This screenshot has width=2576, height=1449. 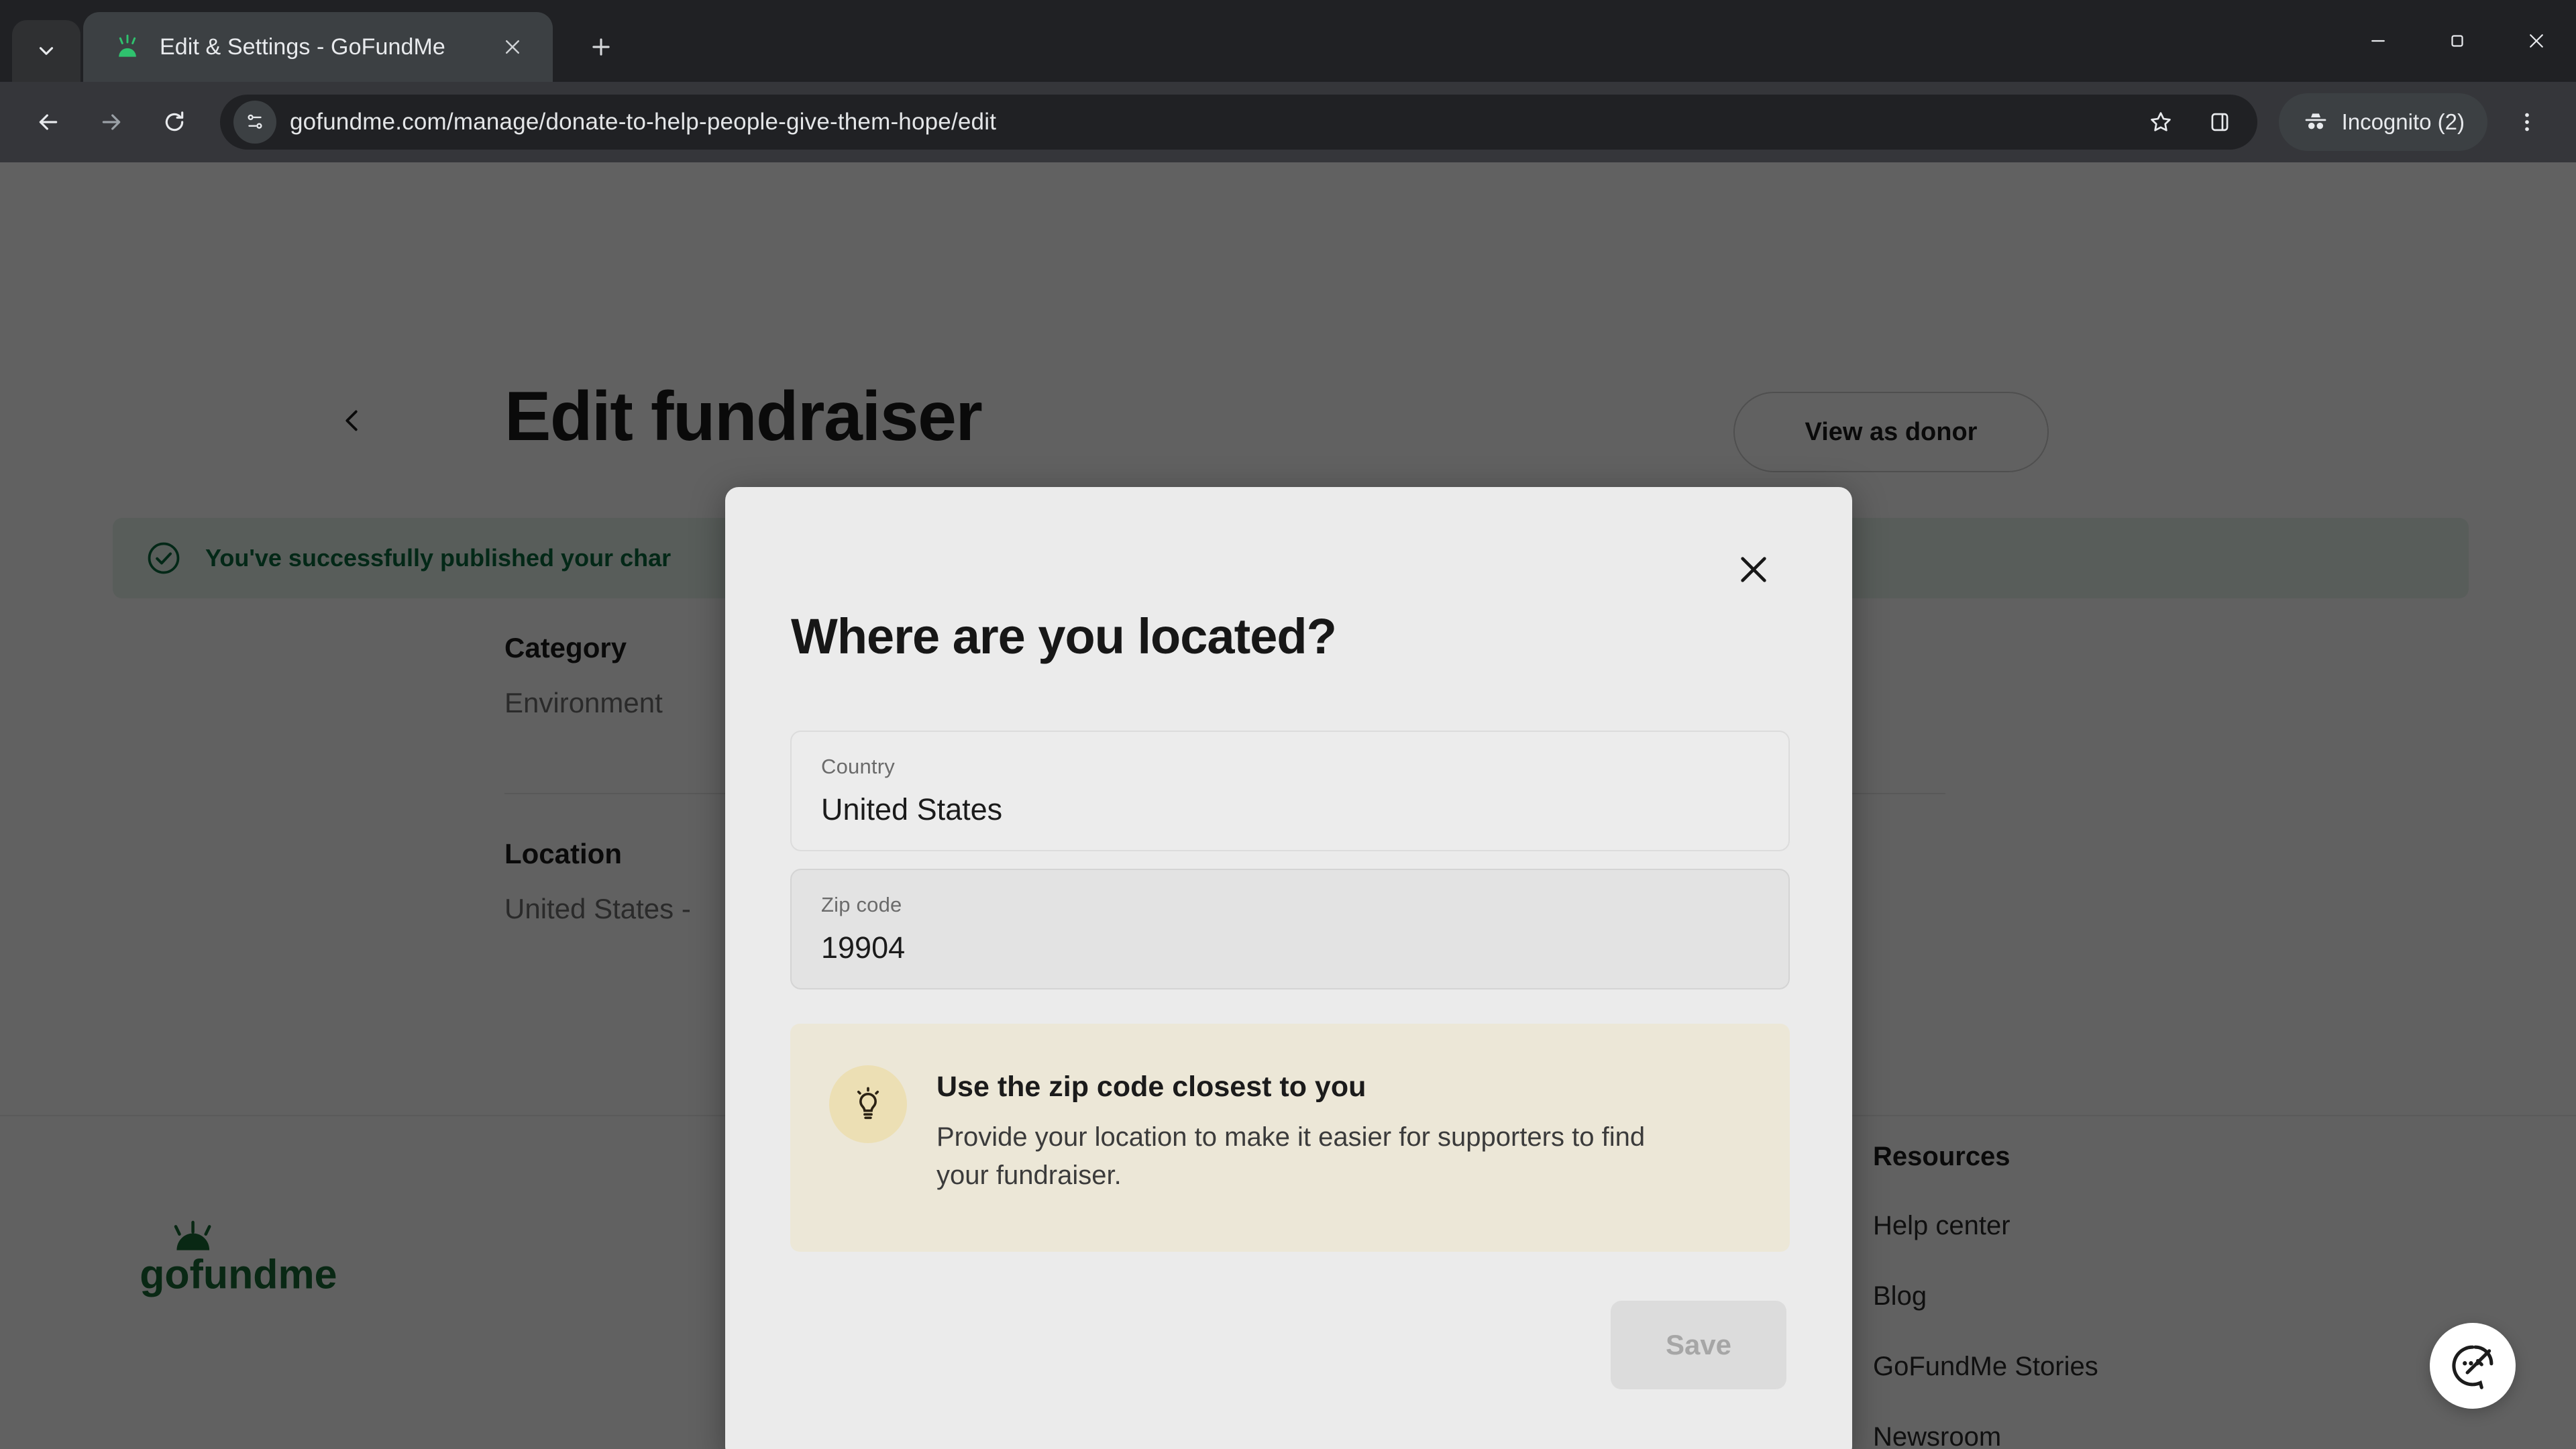 I want to click on modal-close-button, so click(x=1753, y=569).